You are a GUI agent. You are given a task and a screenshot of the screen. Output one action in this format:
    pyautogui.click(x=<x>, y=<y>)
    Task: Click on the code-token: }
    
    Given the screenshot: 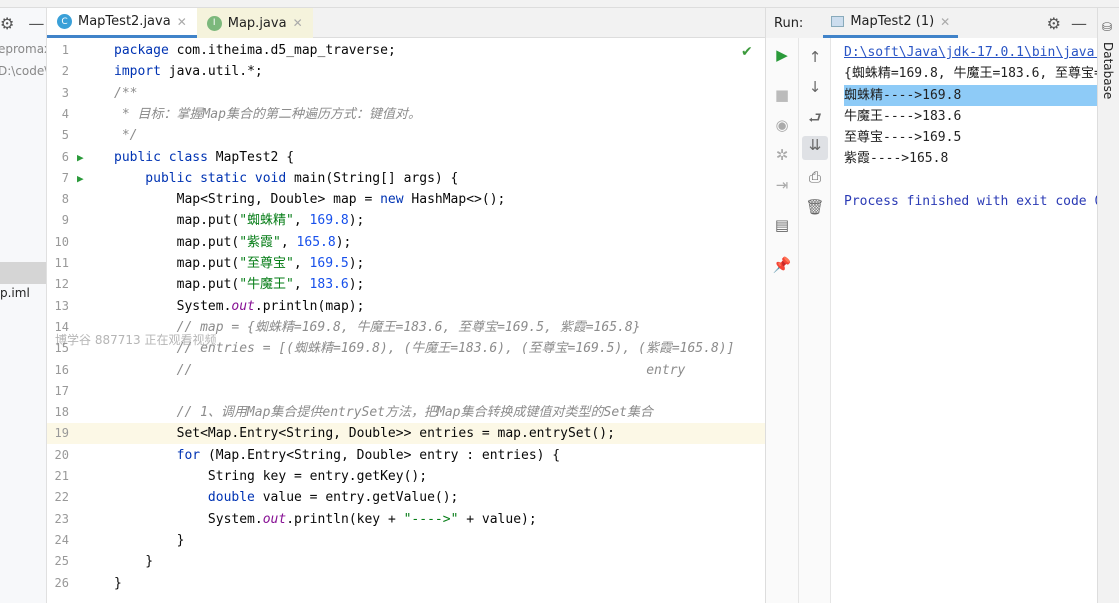 What is the action you would take?
    pyautogui.click(x=118, y=583)
    